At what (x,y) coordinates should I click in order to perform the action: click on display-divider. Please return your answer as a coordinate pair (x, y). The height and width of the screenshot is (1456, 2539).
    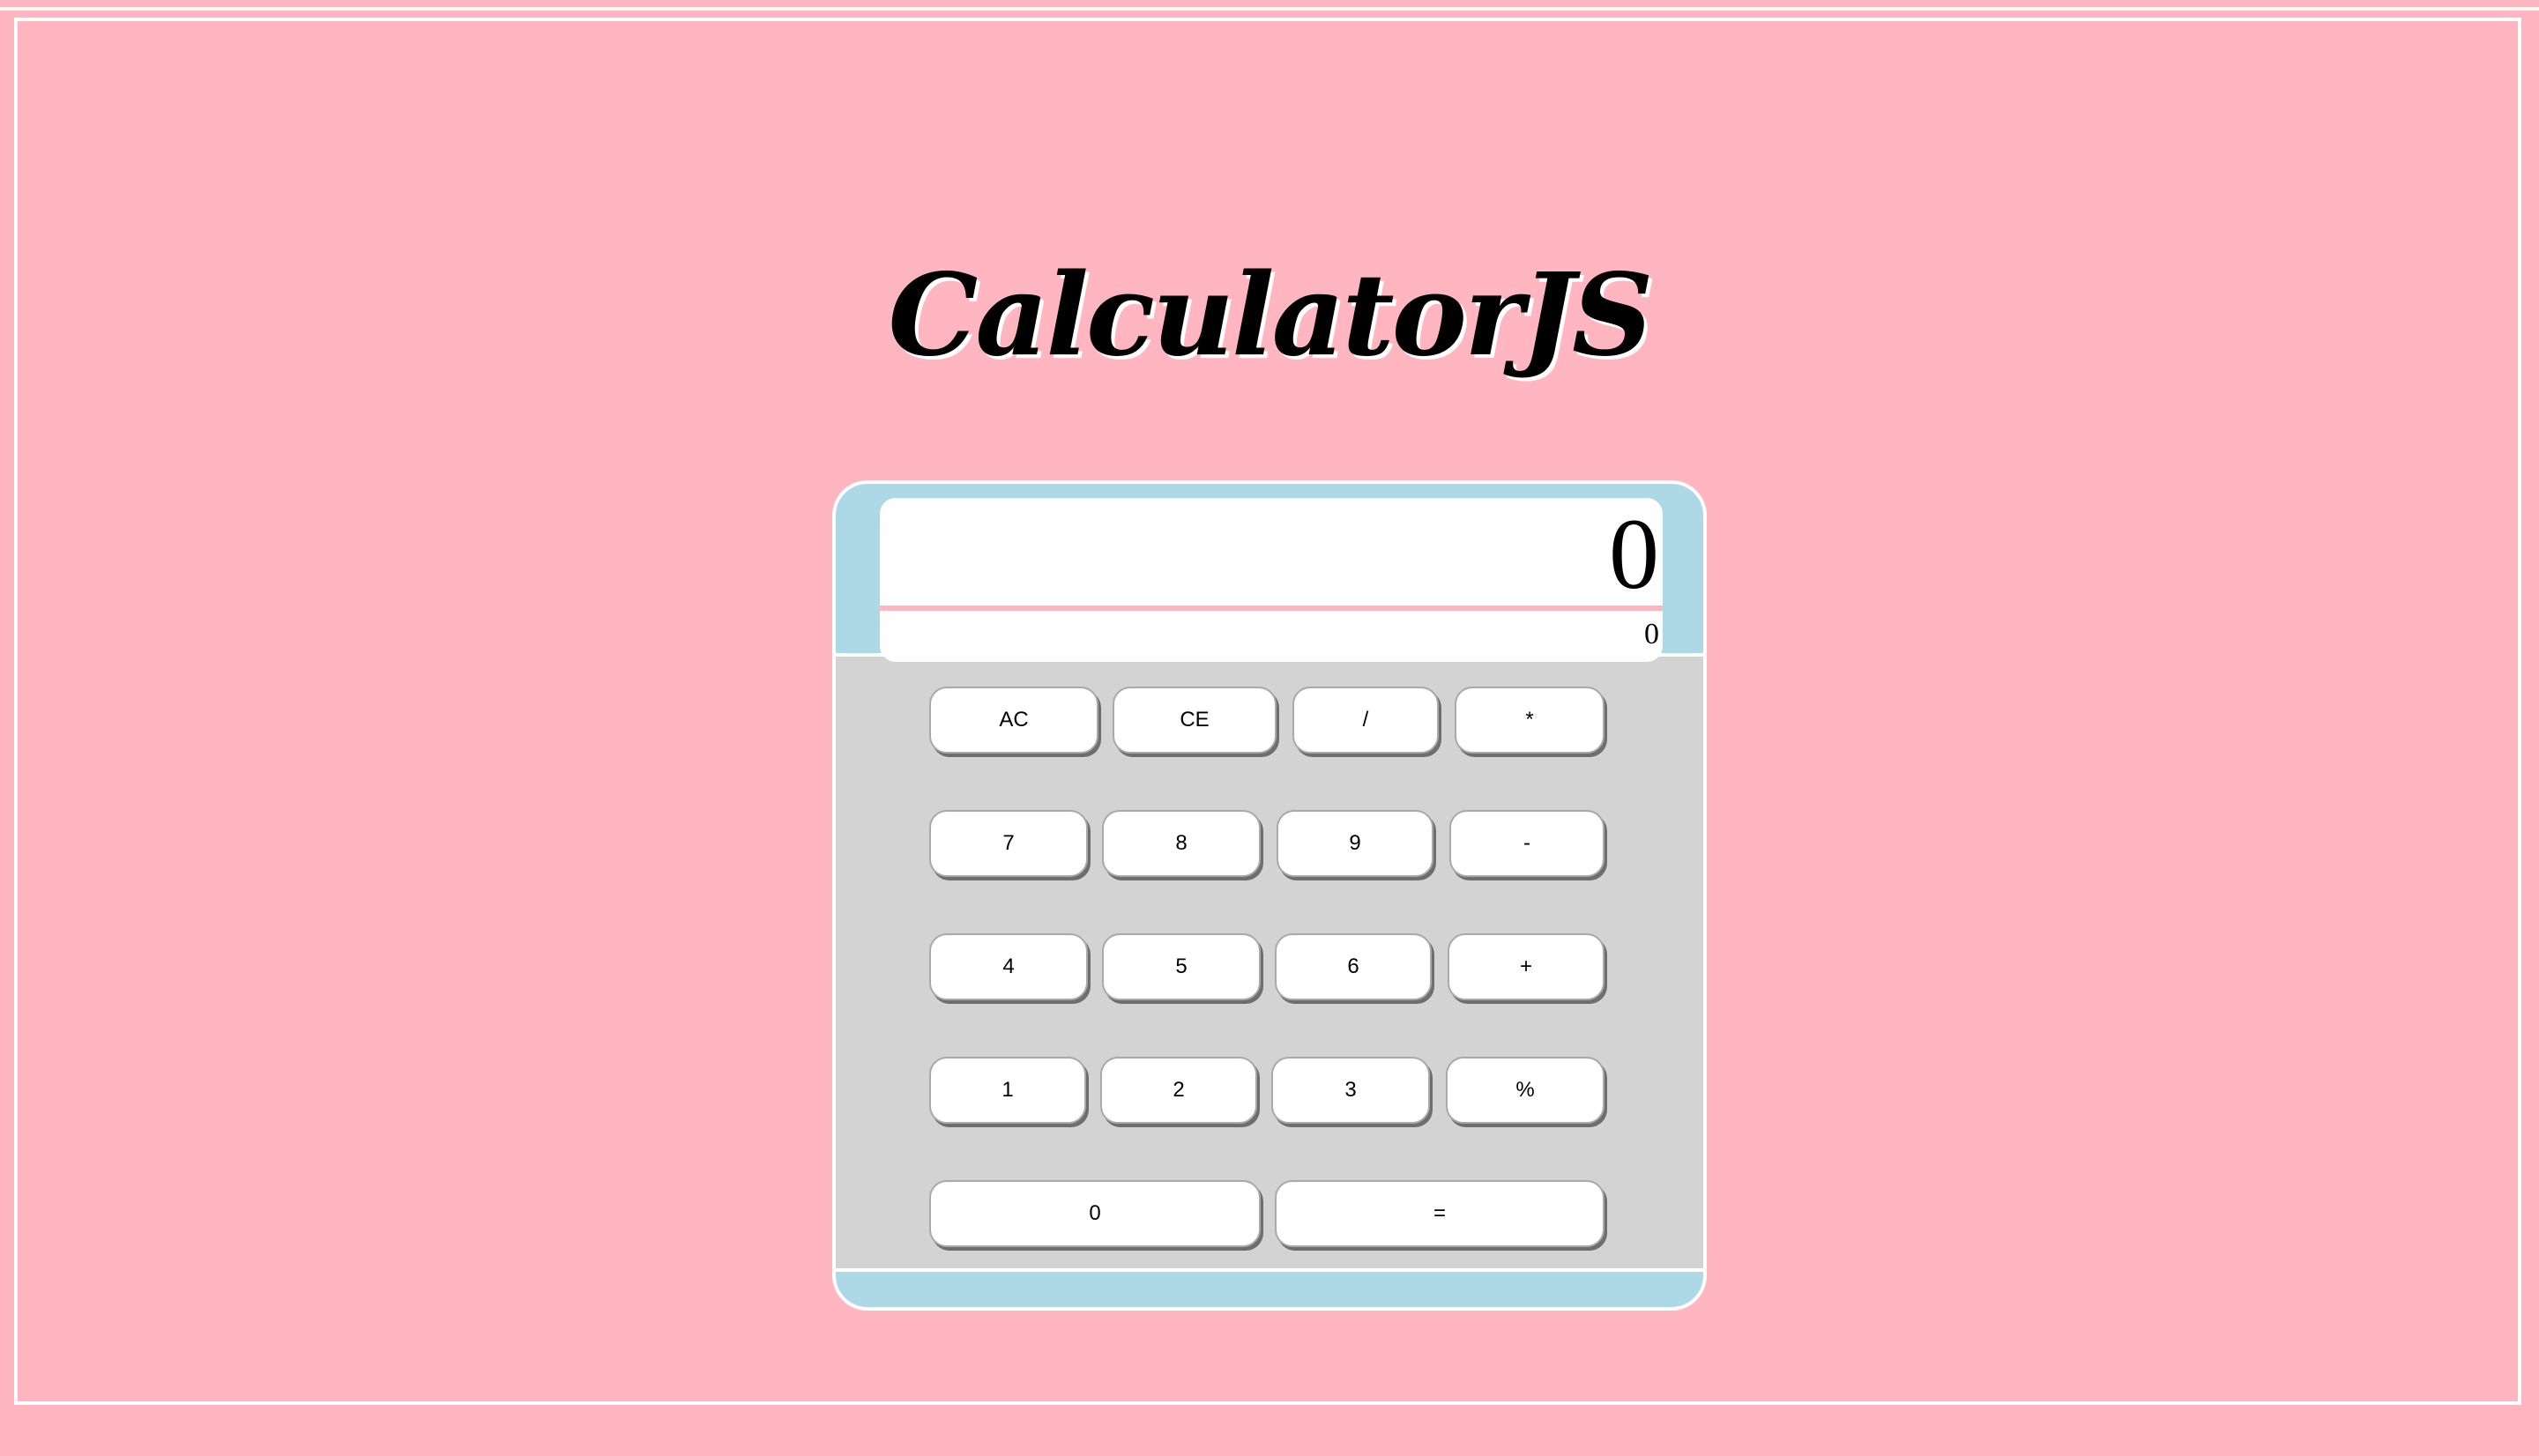
    Looking at the image, I should click on (1271, 608).